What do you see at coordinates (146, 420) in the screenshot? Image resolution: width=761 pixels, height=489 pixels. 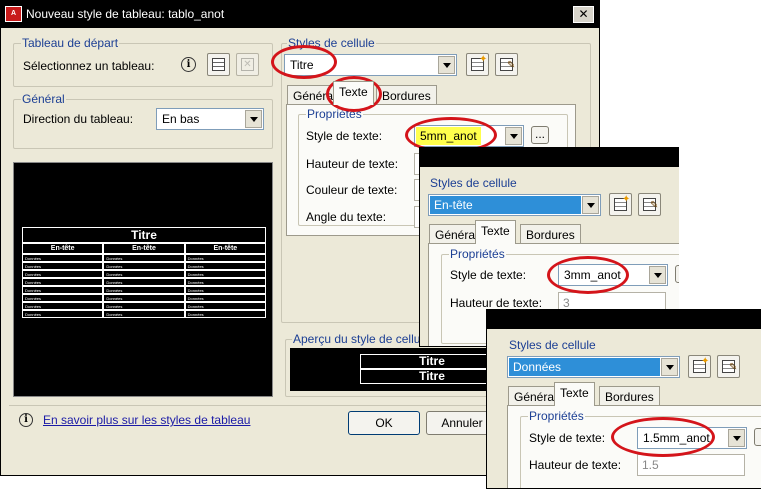 I see `help-link: En savoir plus sur les styles de tableau` at bounding box center [146, 420].